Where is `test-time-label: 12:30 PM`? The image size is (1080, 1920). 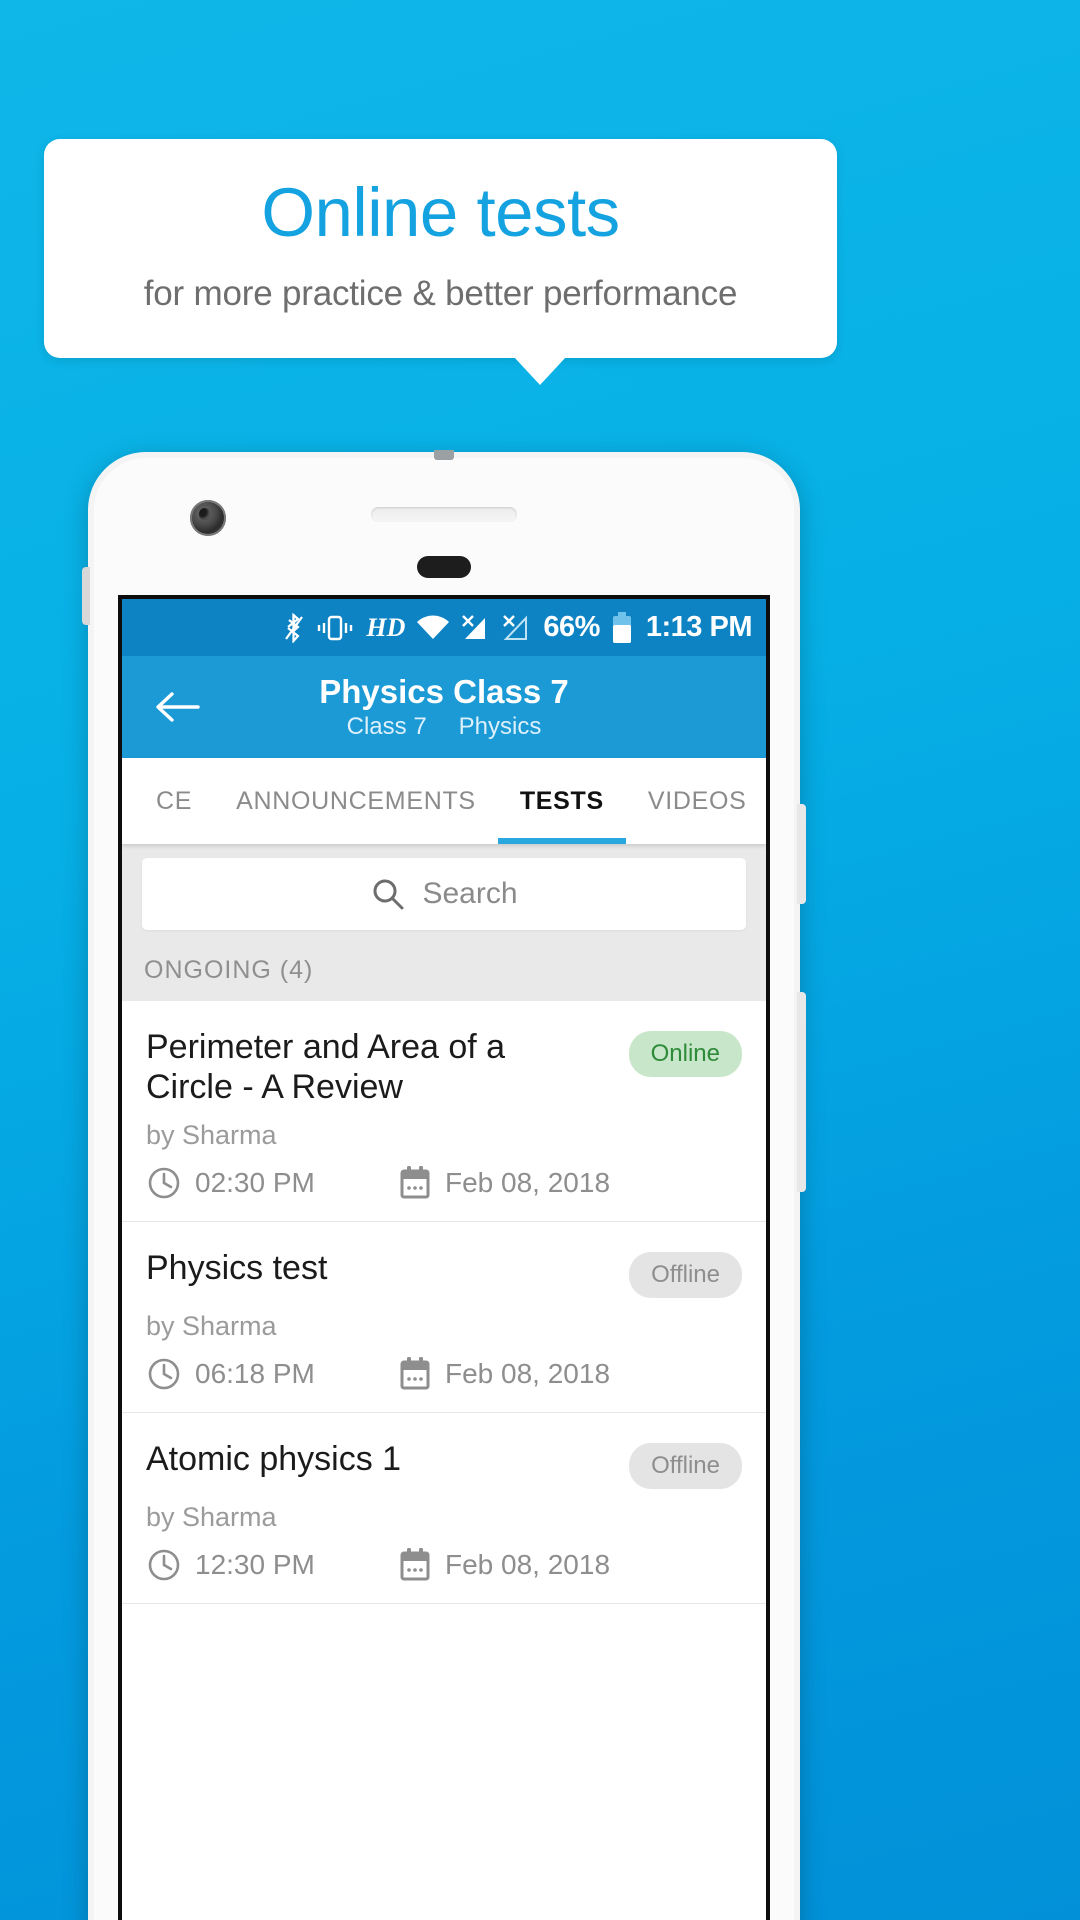 test-time-label: 12:30 PM is located at coordinates (255, 1565).